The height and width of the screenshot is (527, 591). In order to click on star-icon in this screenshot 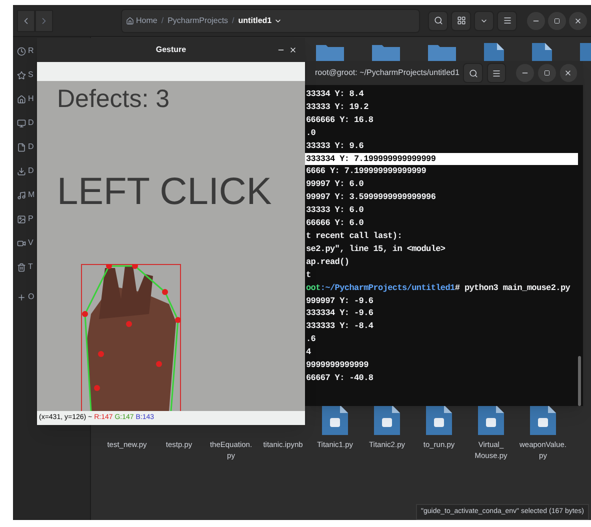, I will do `click(21, 75)`.